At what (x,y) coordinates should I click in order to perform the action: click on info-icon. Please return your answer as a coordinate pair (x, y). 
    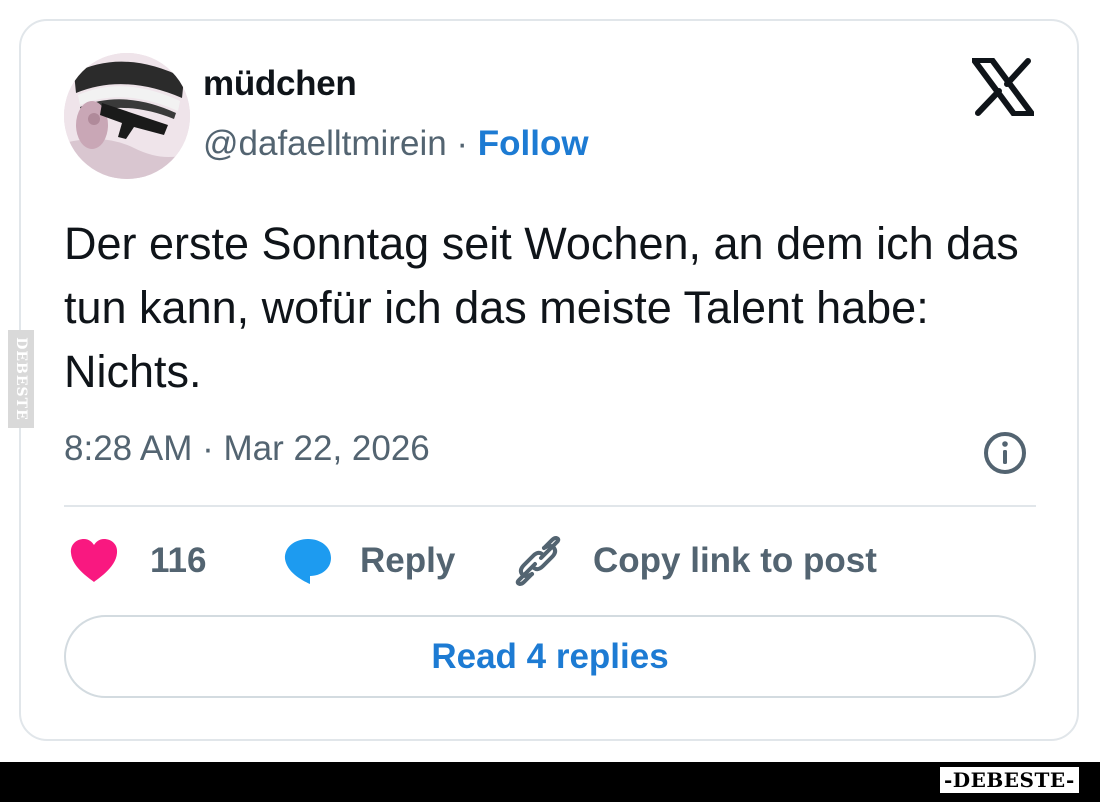
    Looking at the image, I should click on (1005, 453).